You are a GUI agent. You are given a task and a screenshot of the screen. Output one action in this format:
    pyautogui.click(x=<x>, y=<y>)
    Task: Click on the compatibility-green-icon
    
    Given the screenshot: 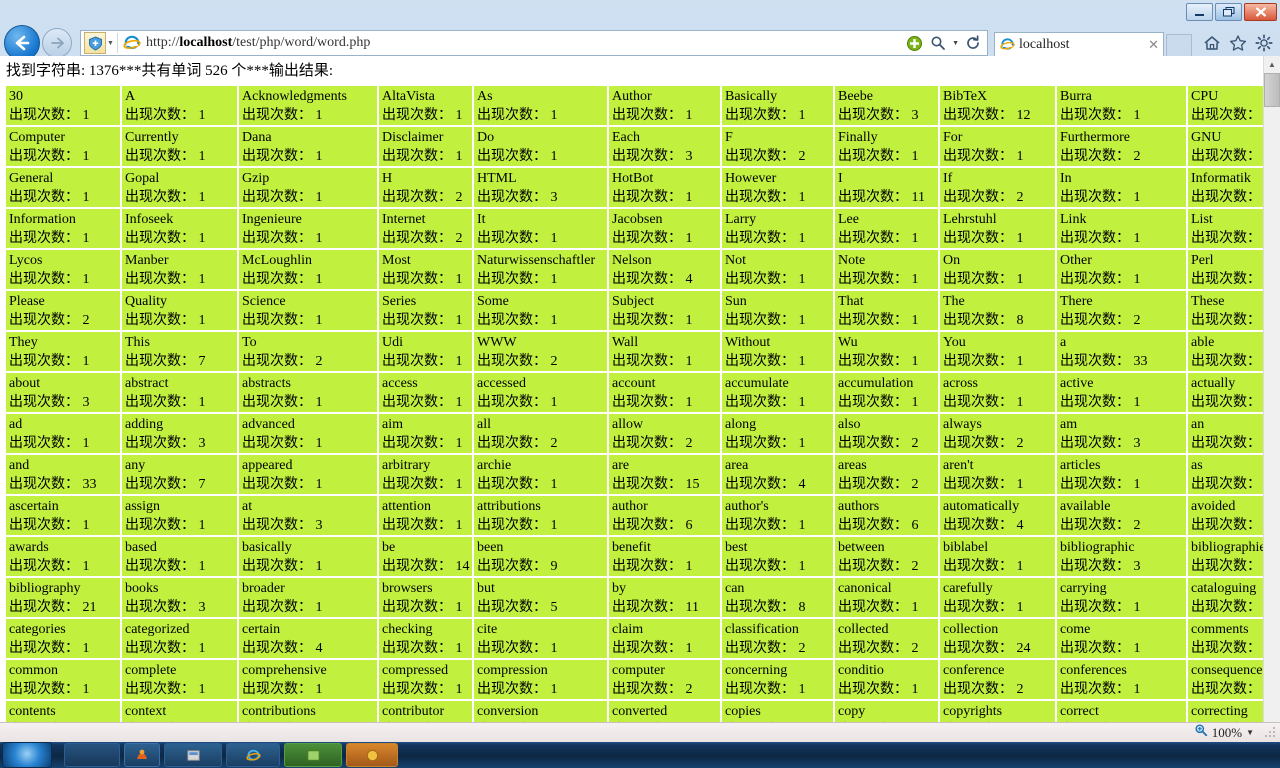 What is the action you would take?
    pyautogui.click(x=914, y=43)
    